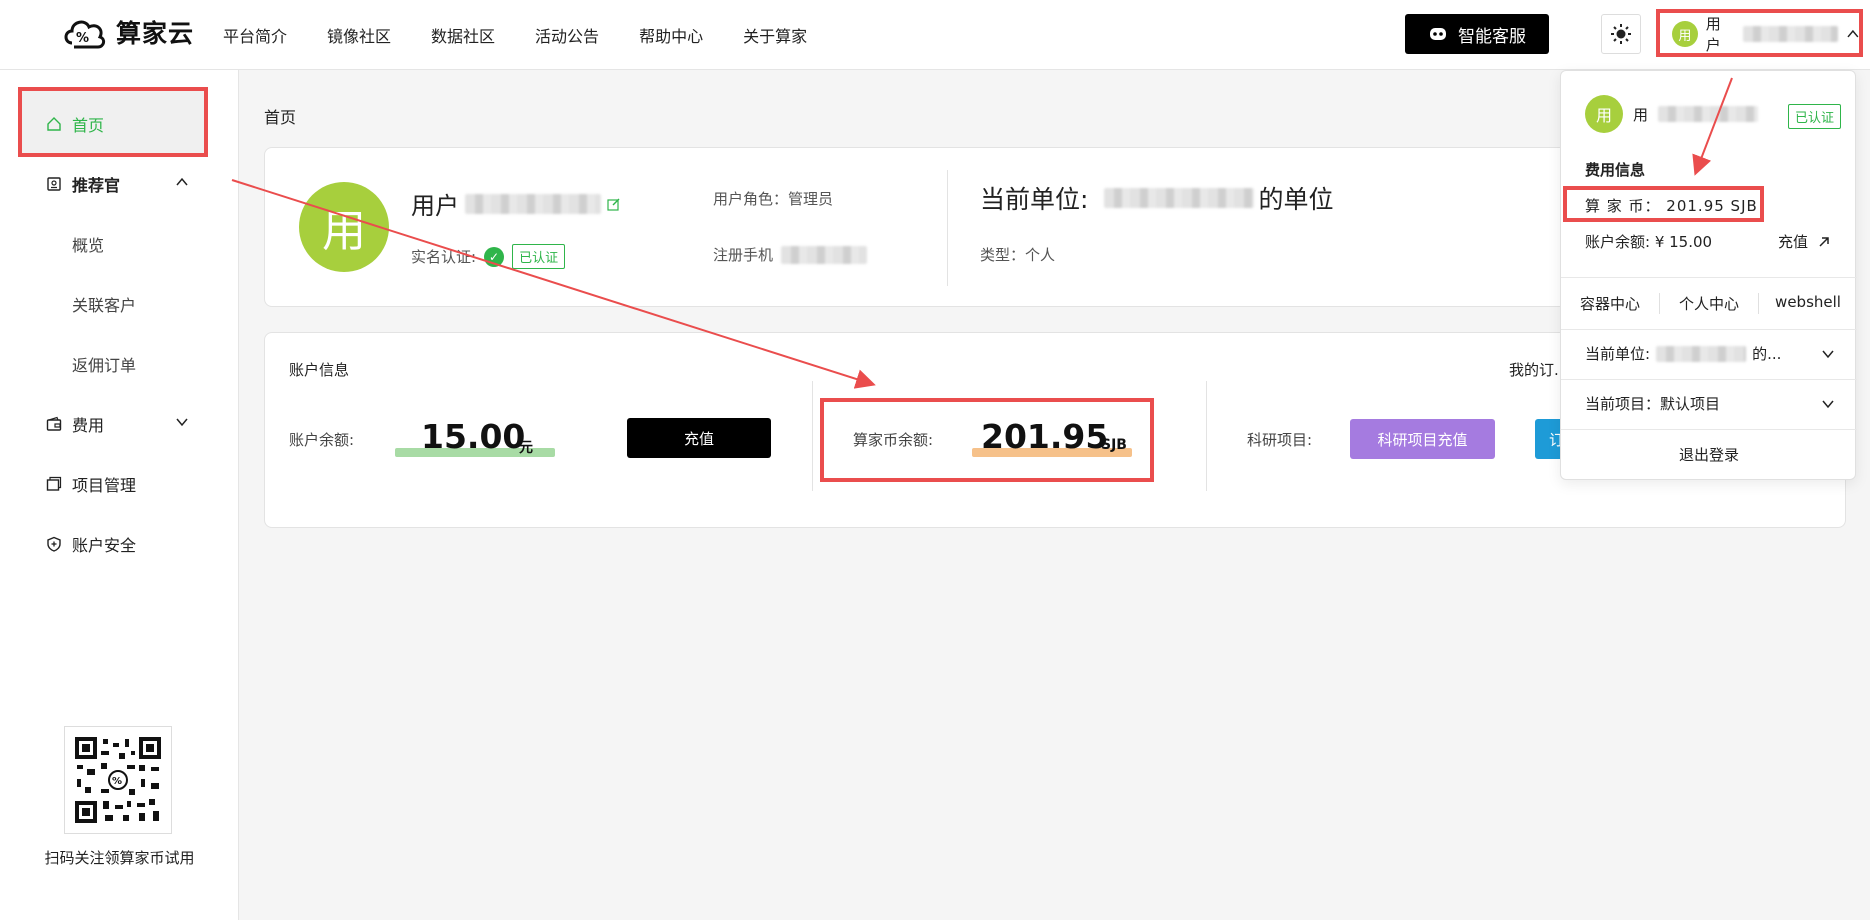 The image size is (1870, 920). What do you see at coordinates (553, 284) in the screenshot?
I see `annotation-arrow-to-coin-balance` at bounding box center [553, 284].